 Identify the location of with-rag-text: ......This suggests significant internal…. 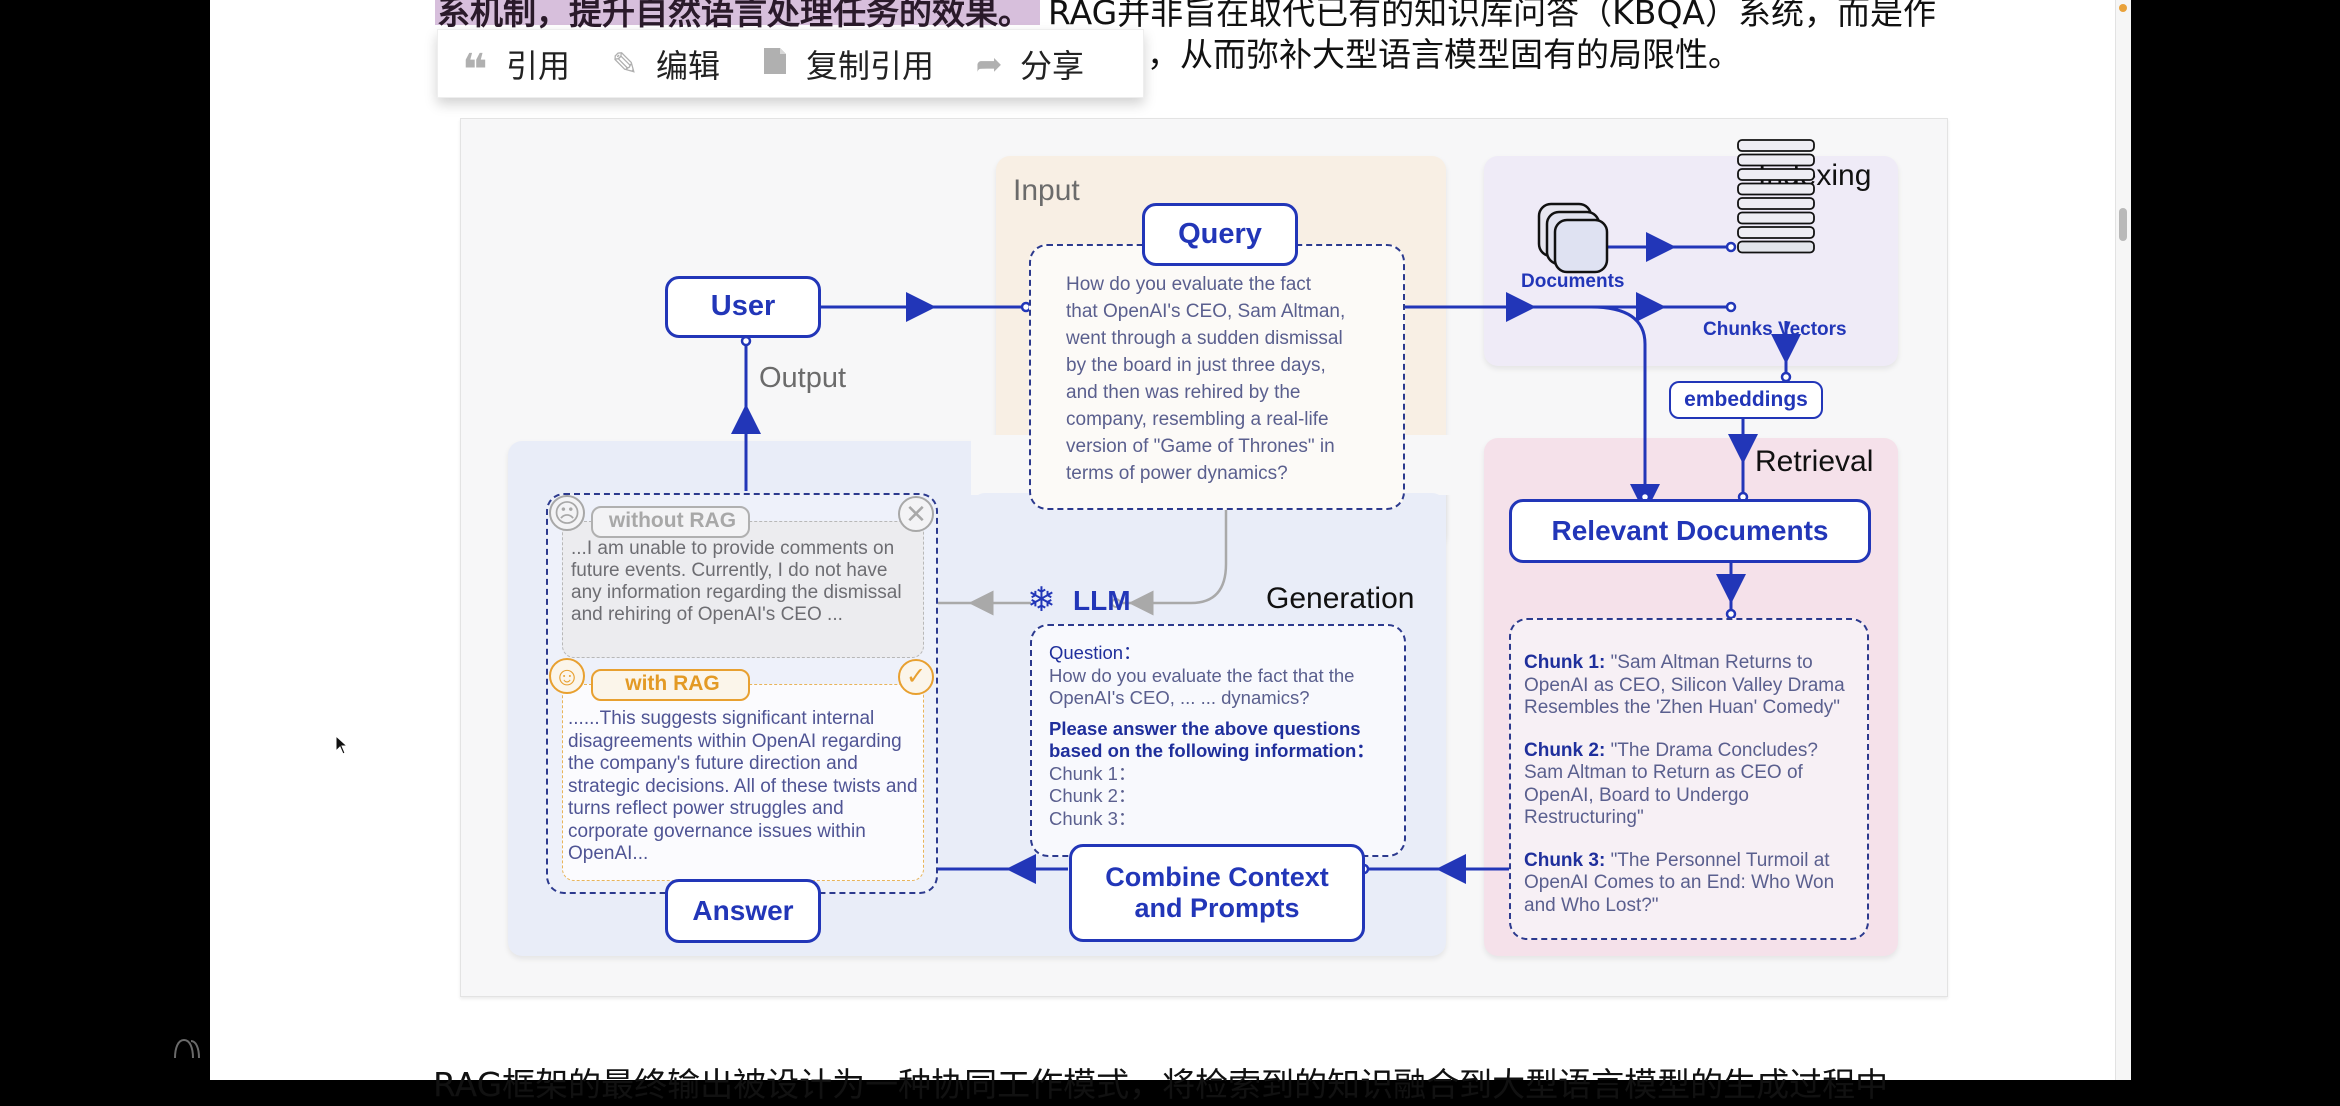
(743, 786).